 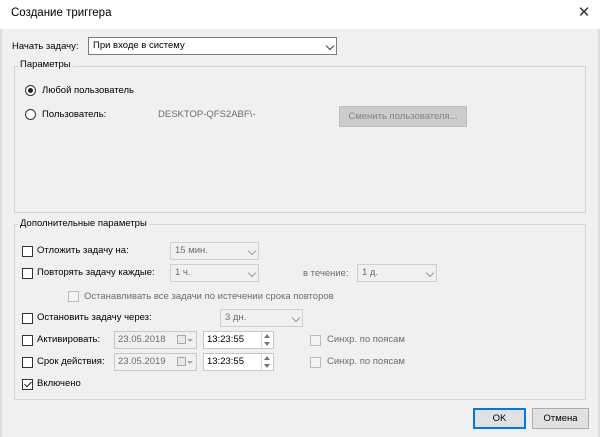 I want to click on delay-select: 15 мин., so click(x=214, y=251).